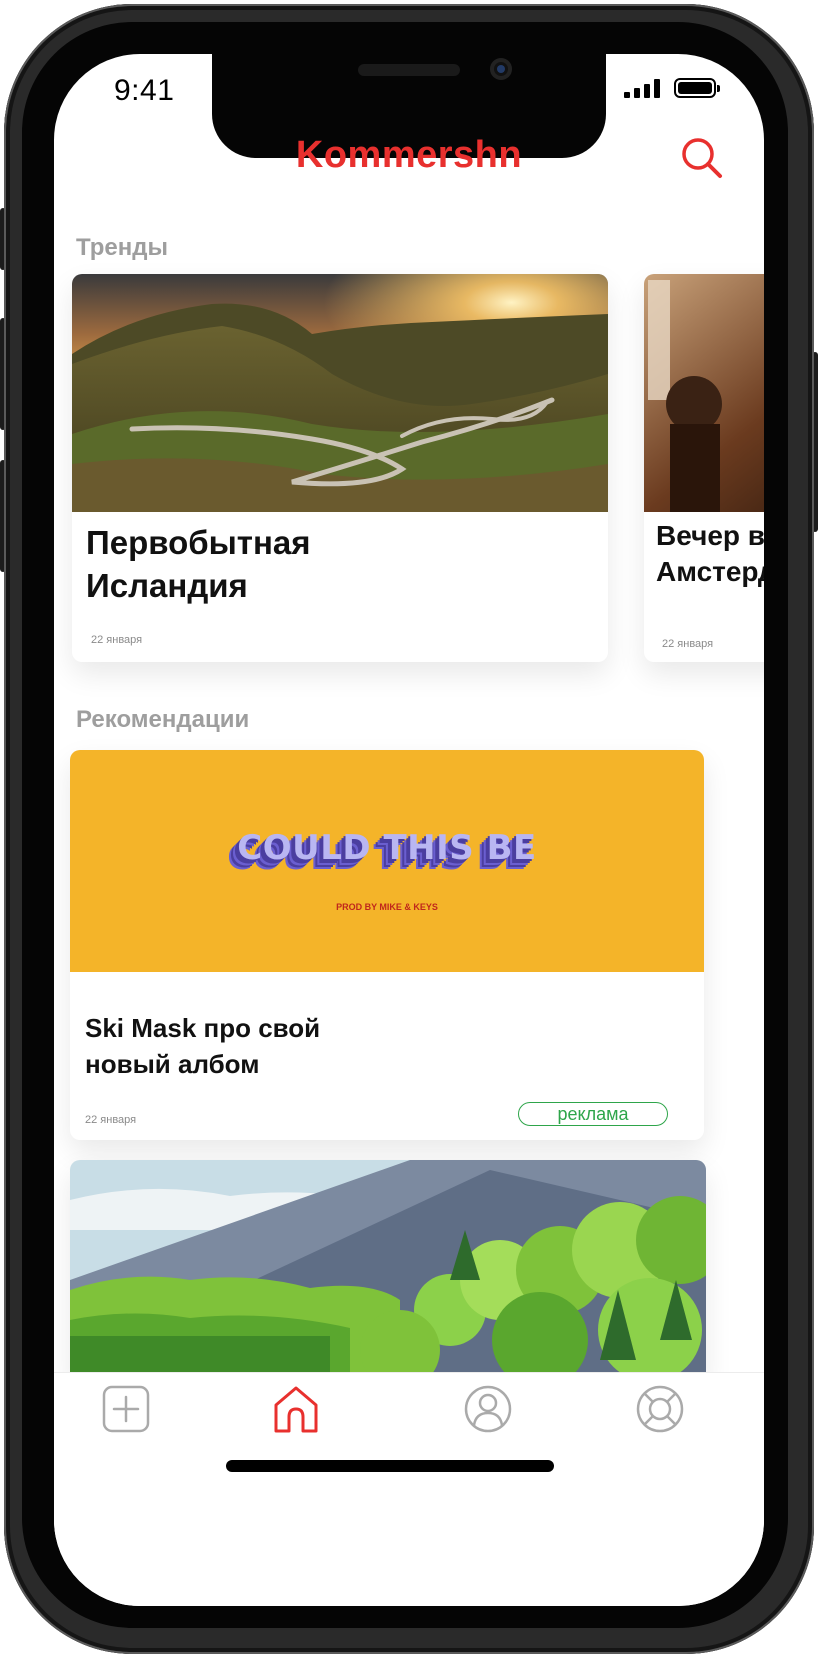  What do you see at coordinates (409, 1489) in the screenshot?
I see `tab-bar` at bounding box center [409, 1489].